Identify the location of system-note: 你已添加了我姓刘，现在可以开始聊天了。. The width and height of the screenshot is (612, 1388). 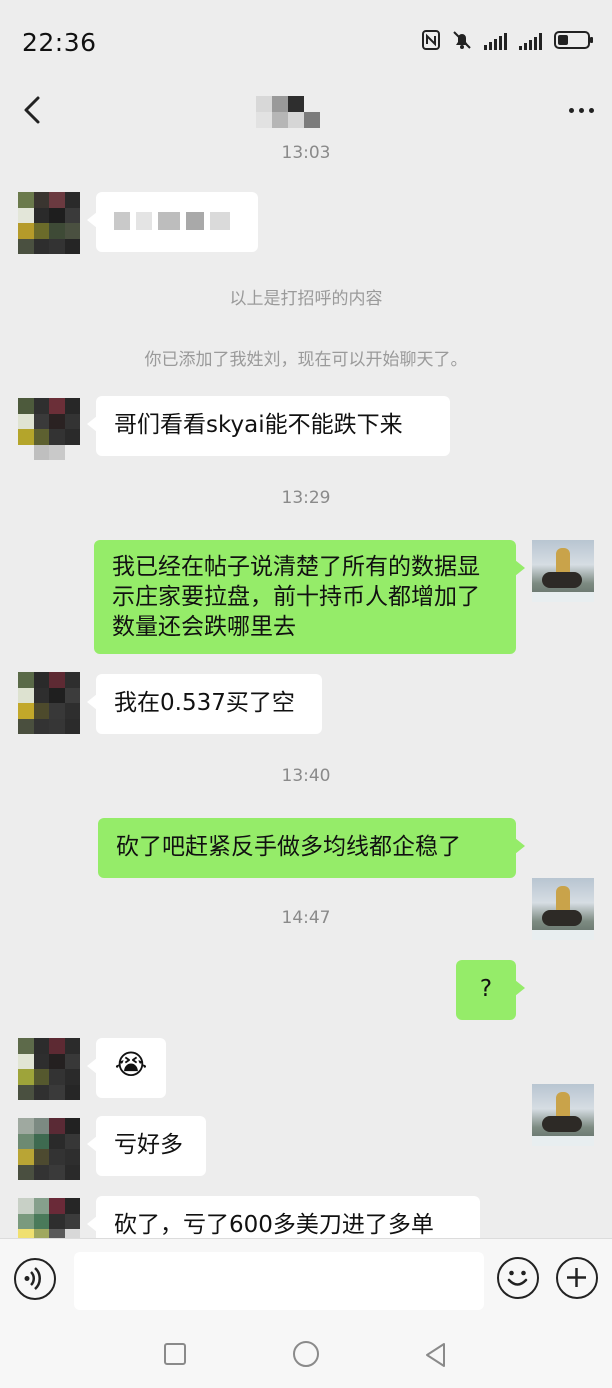
(306, 360).